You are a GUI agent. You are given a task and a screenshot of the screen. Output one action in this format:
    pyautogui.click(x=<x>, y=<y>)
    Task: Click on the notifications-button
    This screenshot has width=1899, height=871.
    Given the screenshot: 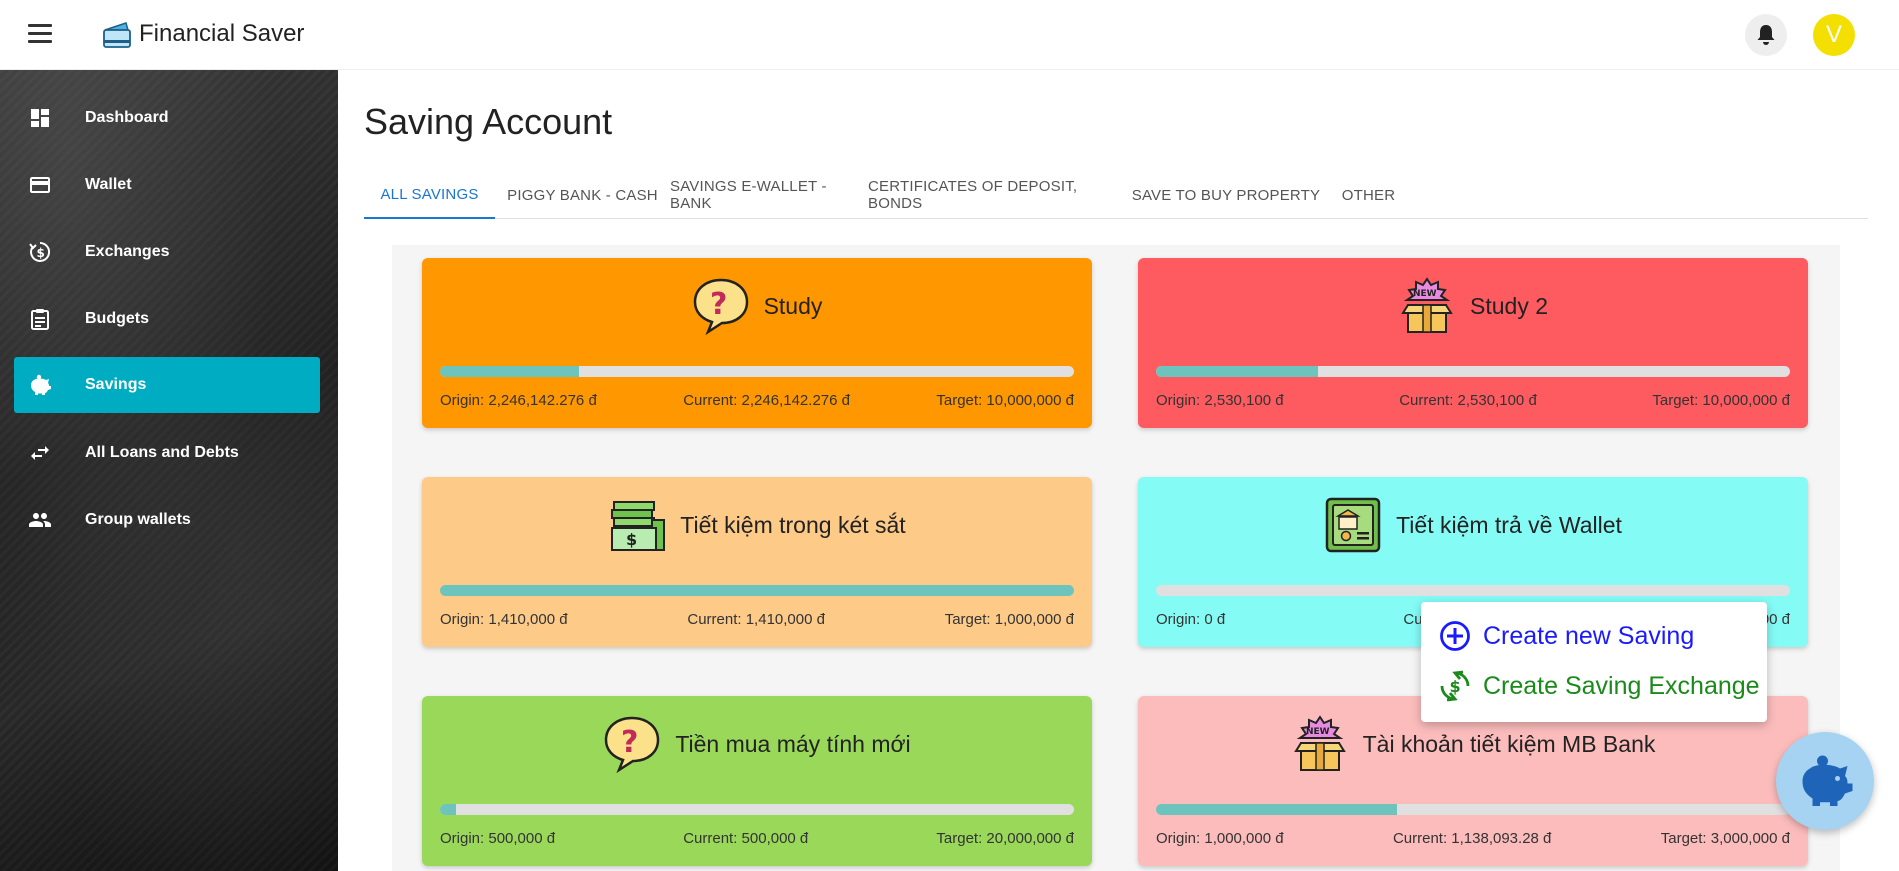 What is the action you would take?
    pyautogui.click(x=1766, y=35)
    